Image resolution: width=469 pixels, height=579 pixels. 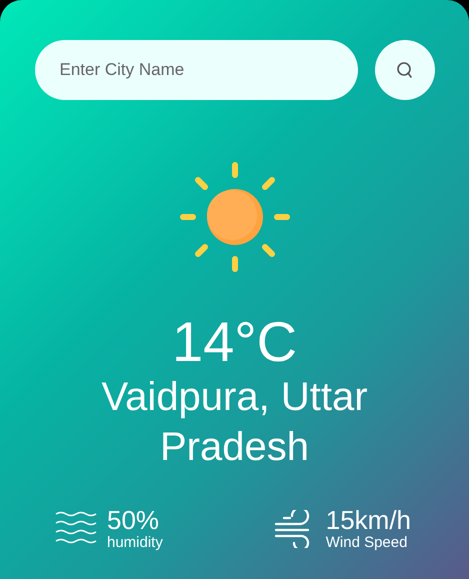 I want to click on stat-label: humidity, so click(x=135, y=543).